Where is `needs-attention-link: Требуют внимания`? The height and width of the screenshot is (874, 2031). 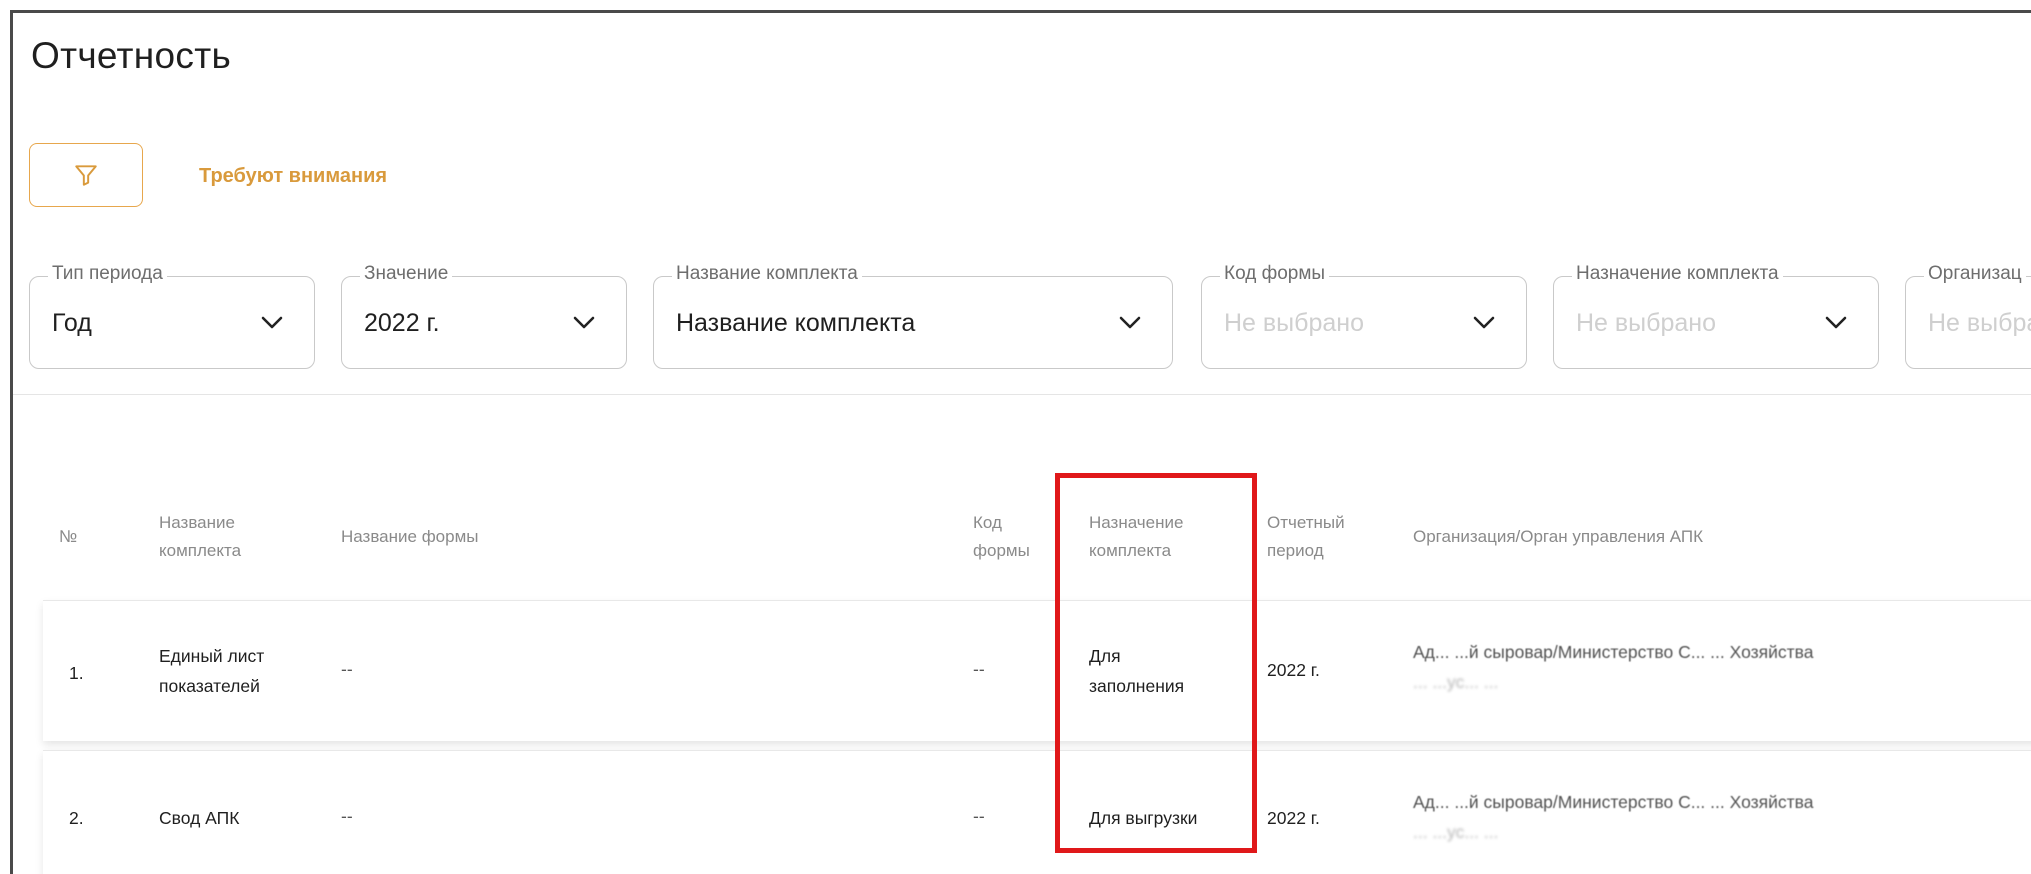
needs-attention-link: Требуют внимания is located at coordinates (293, 176).